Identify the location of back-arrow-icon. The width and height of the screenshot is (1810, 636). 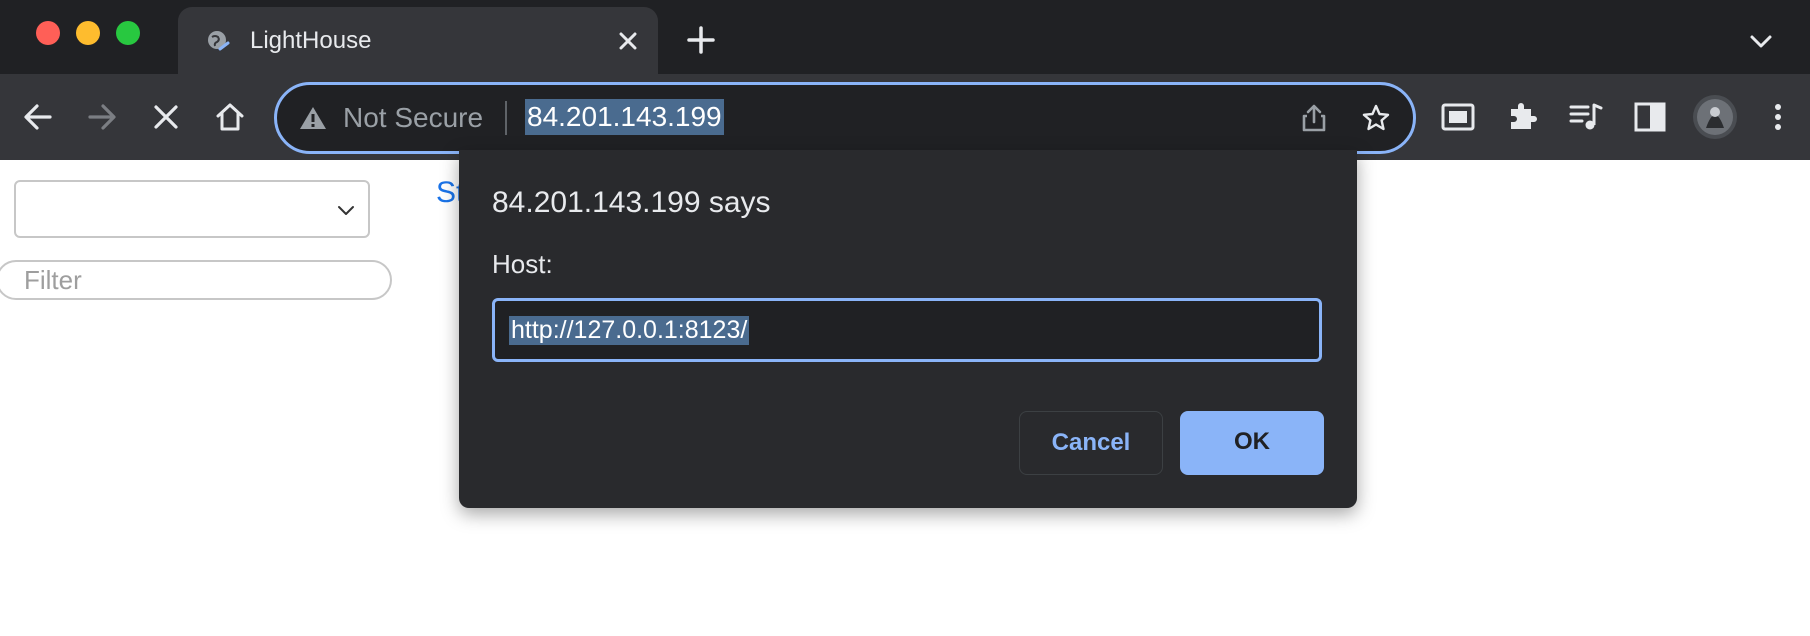
(38, 117).